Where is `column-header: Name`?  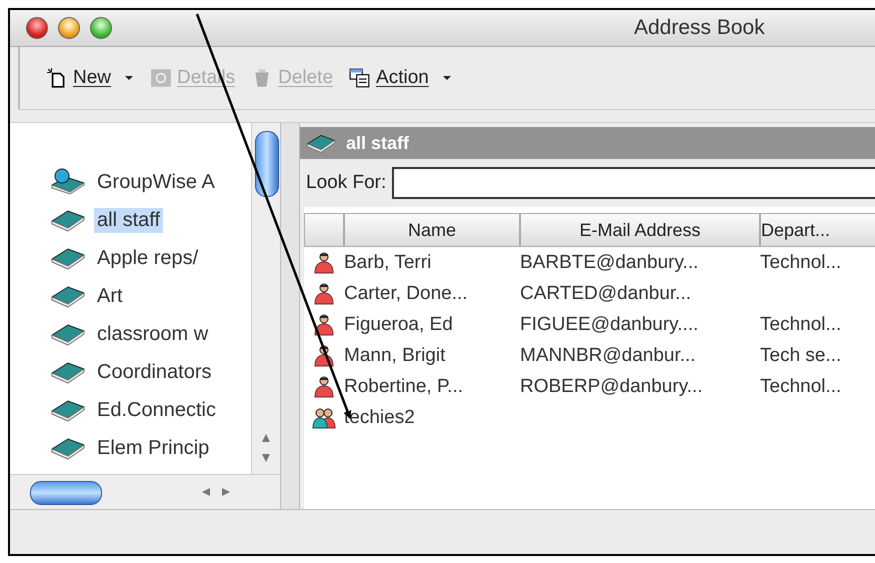 column-header: Name is located at coordinates (432, 230).